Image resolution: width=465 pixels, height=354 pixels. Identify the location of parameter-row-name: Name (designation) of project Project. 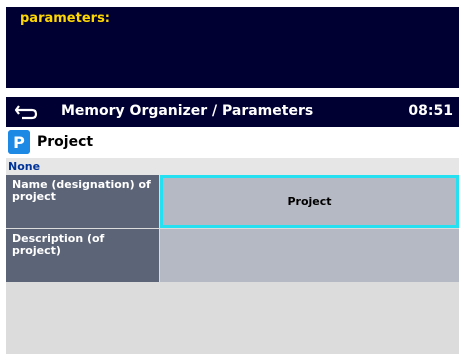
(232, 201).